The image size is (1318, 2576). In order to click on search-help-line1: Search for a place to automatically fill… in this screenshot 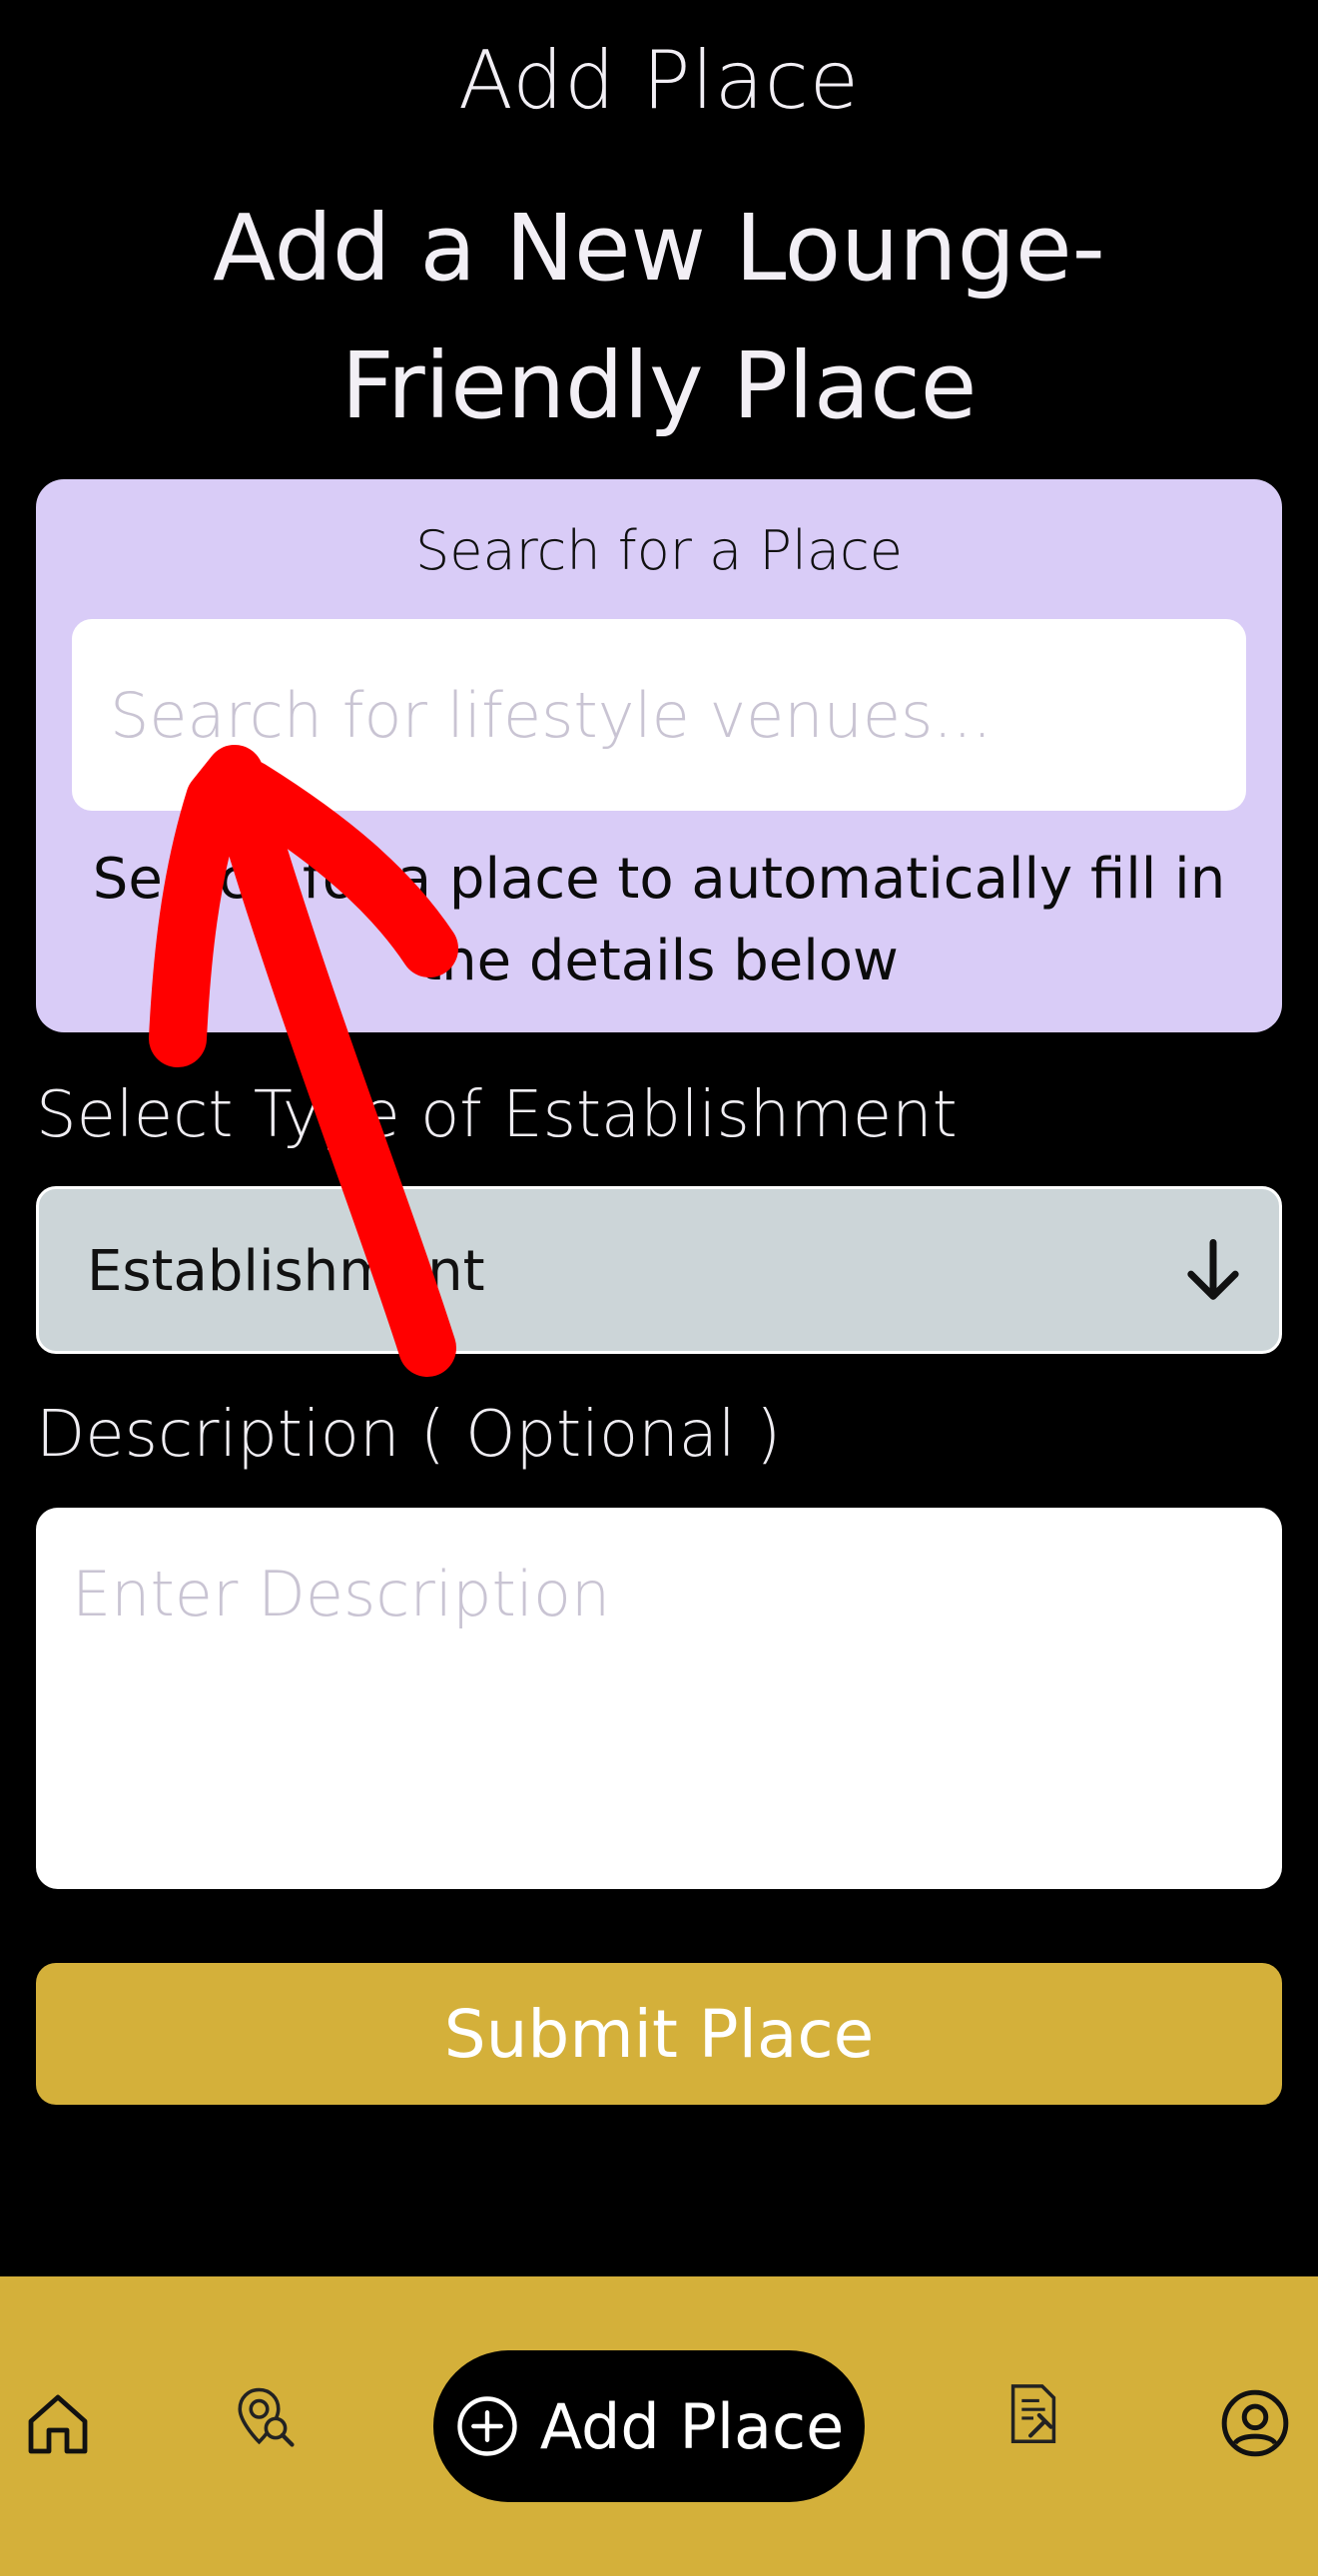, I will do `click(659, 879)`.